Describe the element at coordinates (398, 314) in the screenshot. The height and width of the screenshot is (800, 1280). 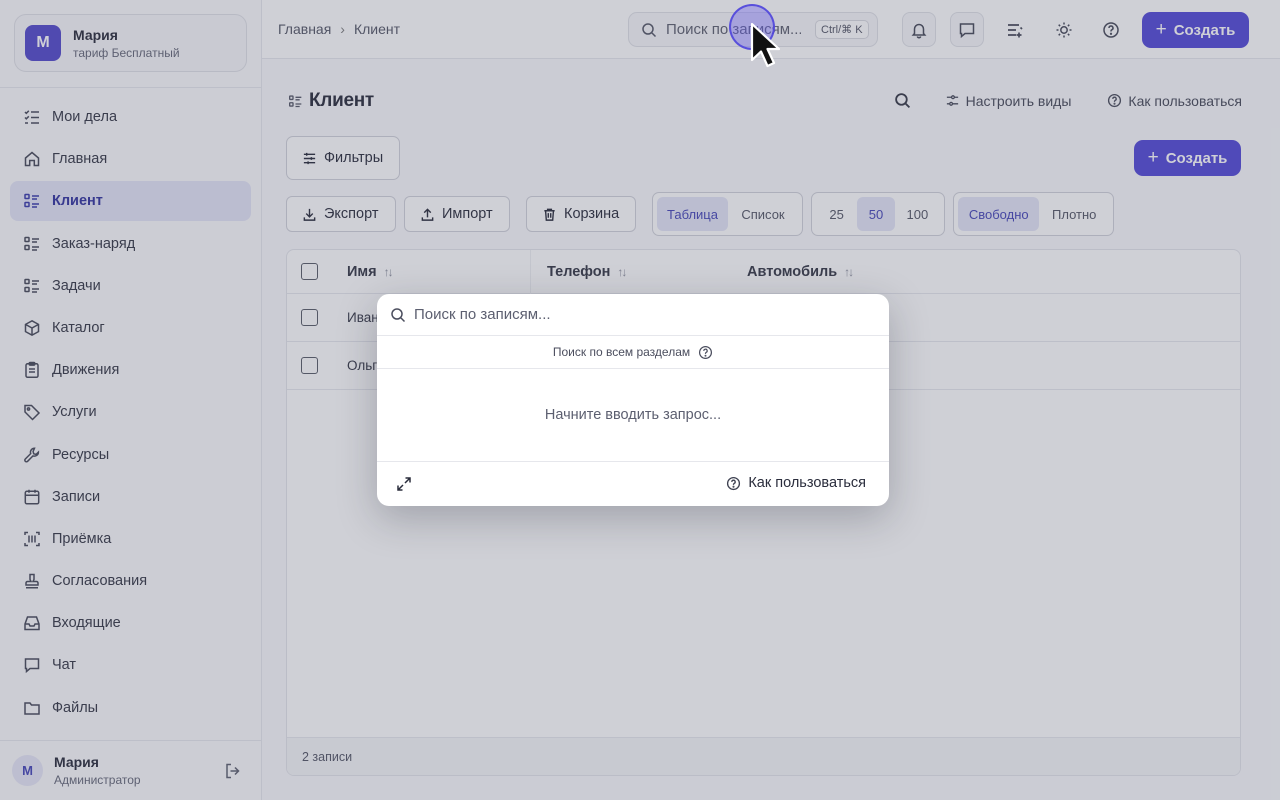
I see `search-icon` at that location.